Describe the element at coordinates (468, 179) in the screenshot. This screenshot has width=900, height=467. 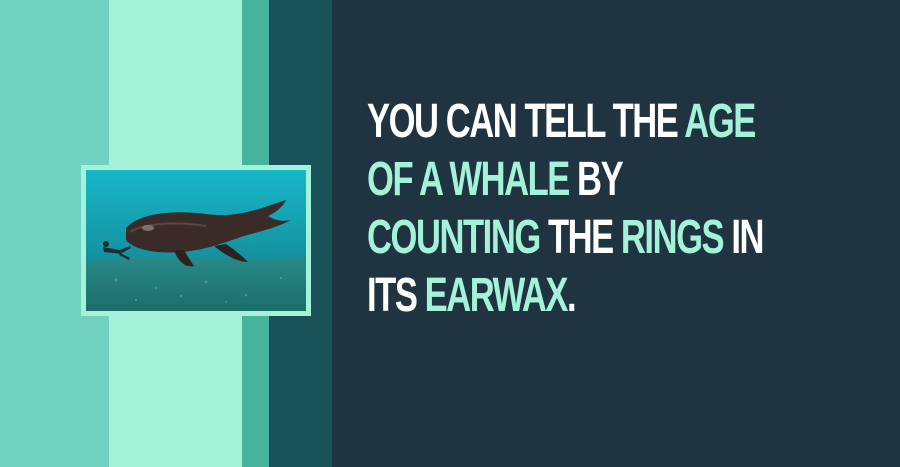
I see `fact-highlight: OF A WHALE` at that location.